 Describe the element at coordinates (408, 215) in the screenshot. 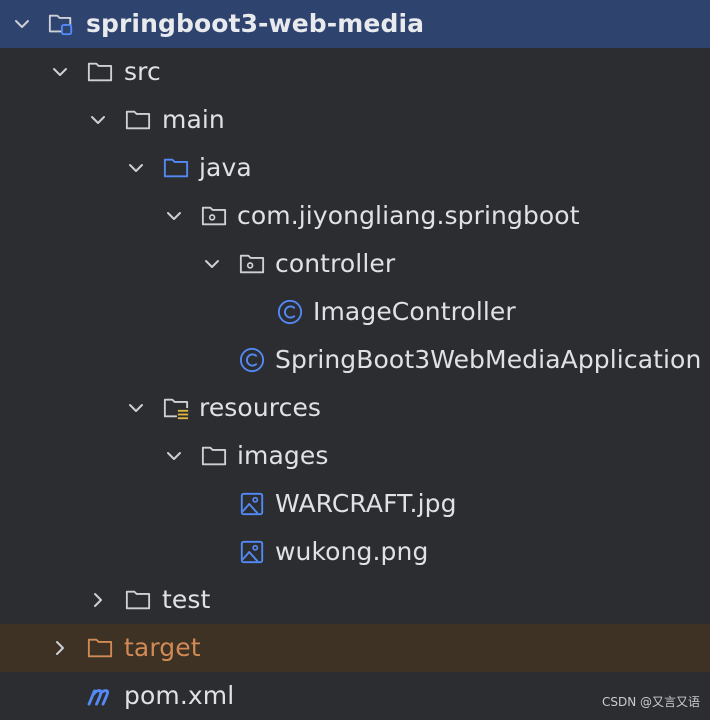

I see `tree-item-label: com.jiyongliang.springboot` at that location.